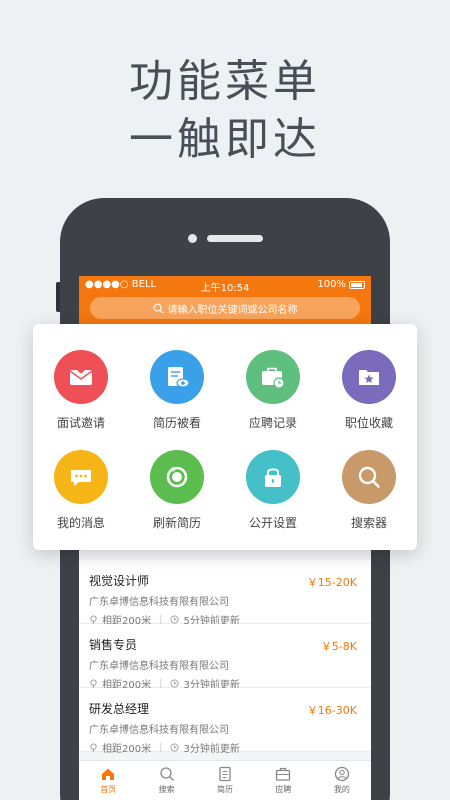 The image size is (450, 800). Describe the element at coordinates (283, 789) in the screenshot. I see `tab-label: 应聘` at that location.